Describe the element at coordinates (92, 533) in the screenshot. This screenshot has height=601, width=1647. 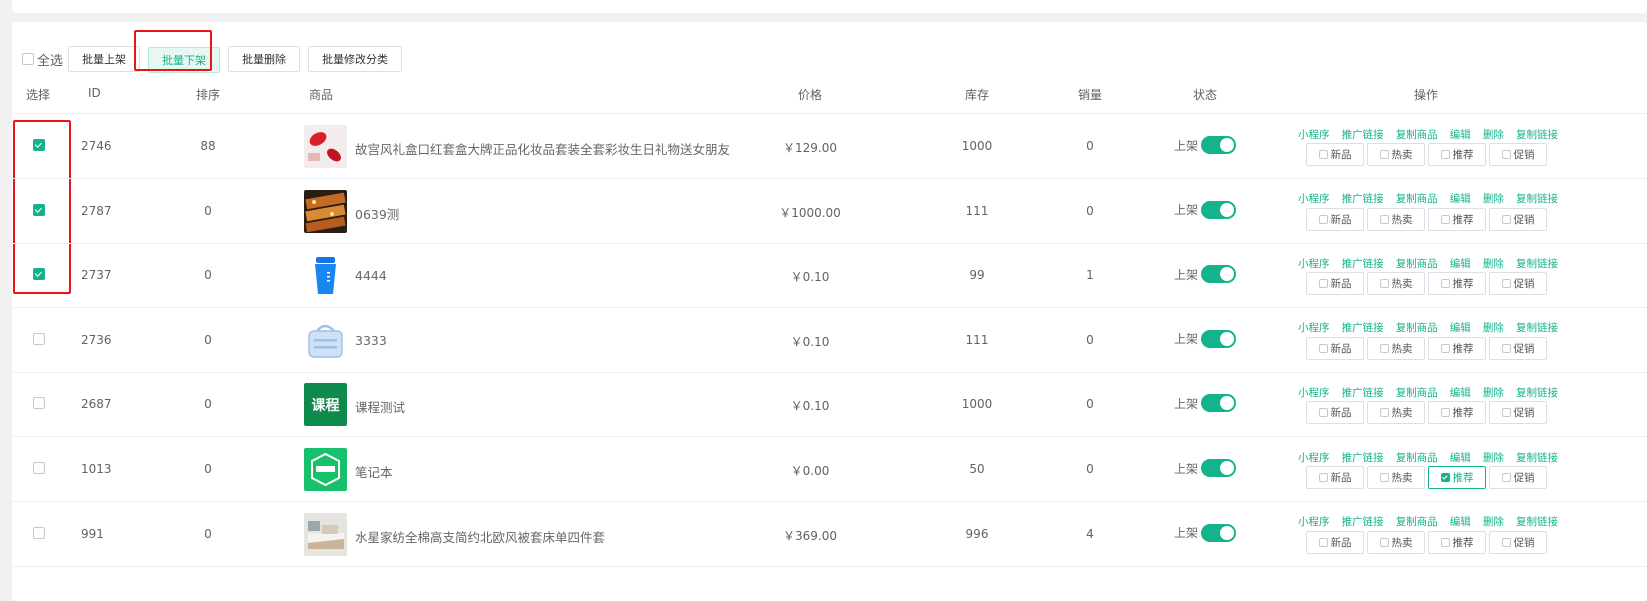
I see `row-id: 991` at that location.